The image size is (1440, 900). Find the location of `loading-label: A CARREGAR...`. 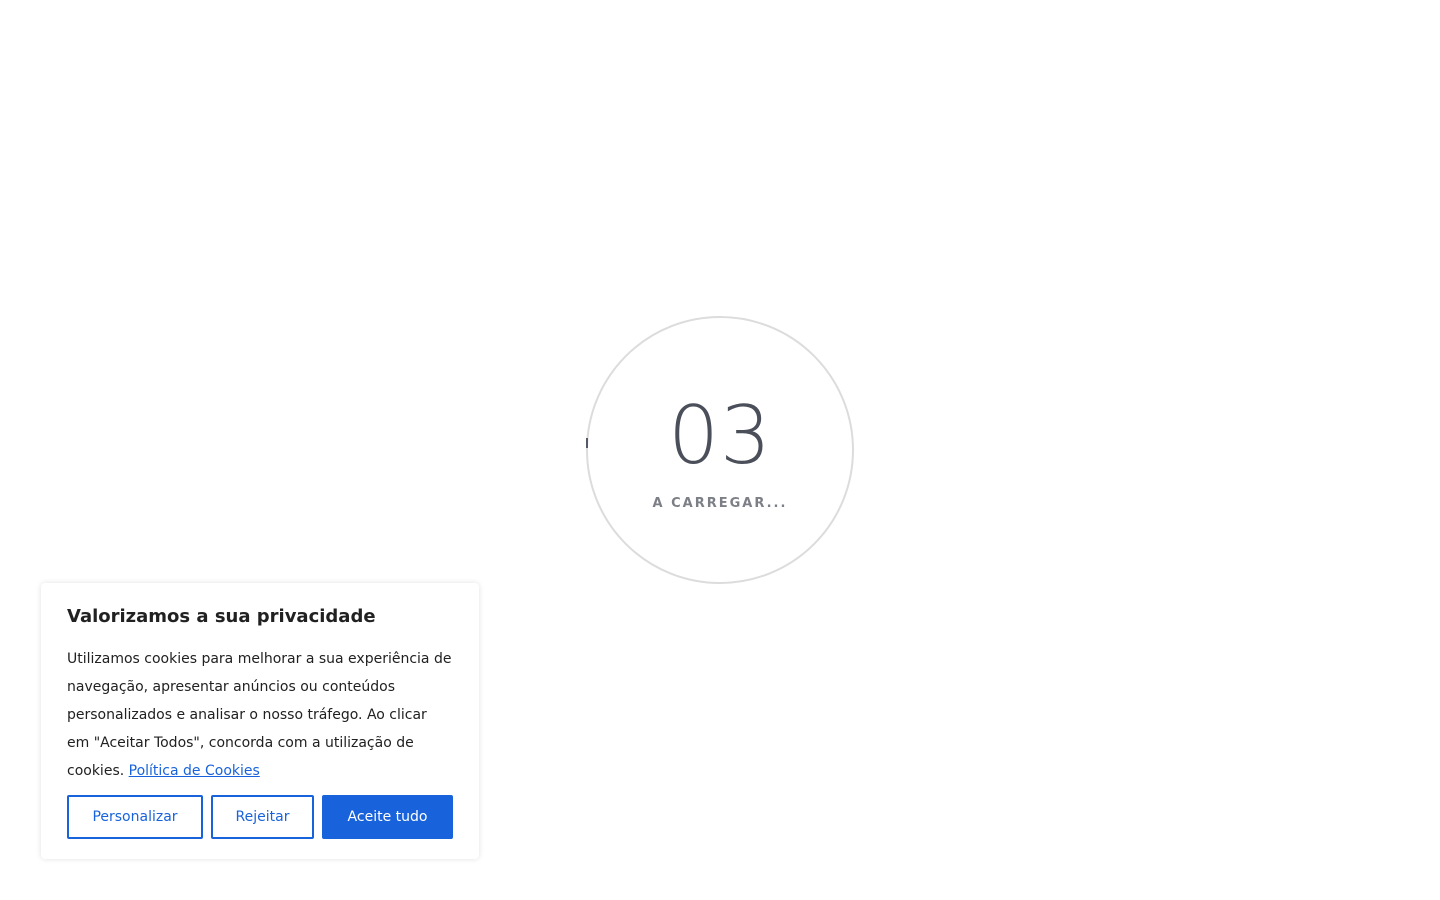

loading-label: A CARREGAR... is located at coordinates (720, 503).